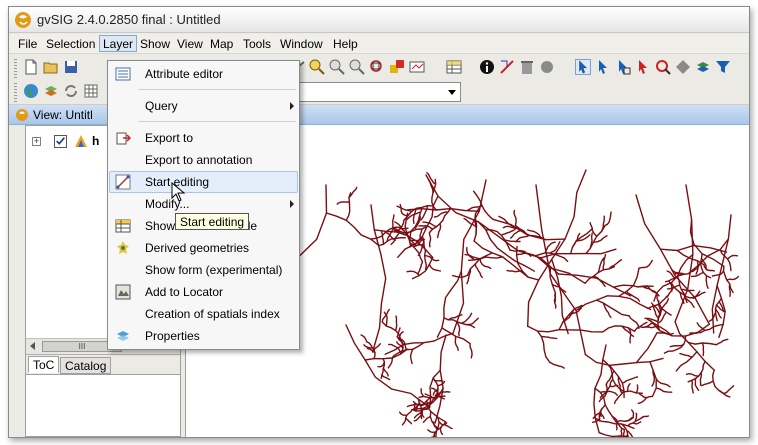  Describe the element at coordinates (203, 138) in the screenshot. I see `menu-item-export-to: Export to` at that location.